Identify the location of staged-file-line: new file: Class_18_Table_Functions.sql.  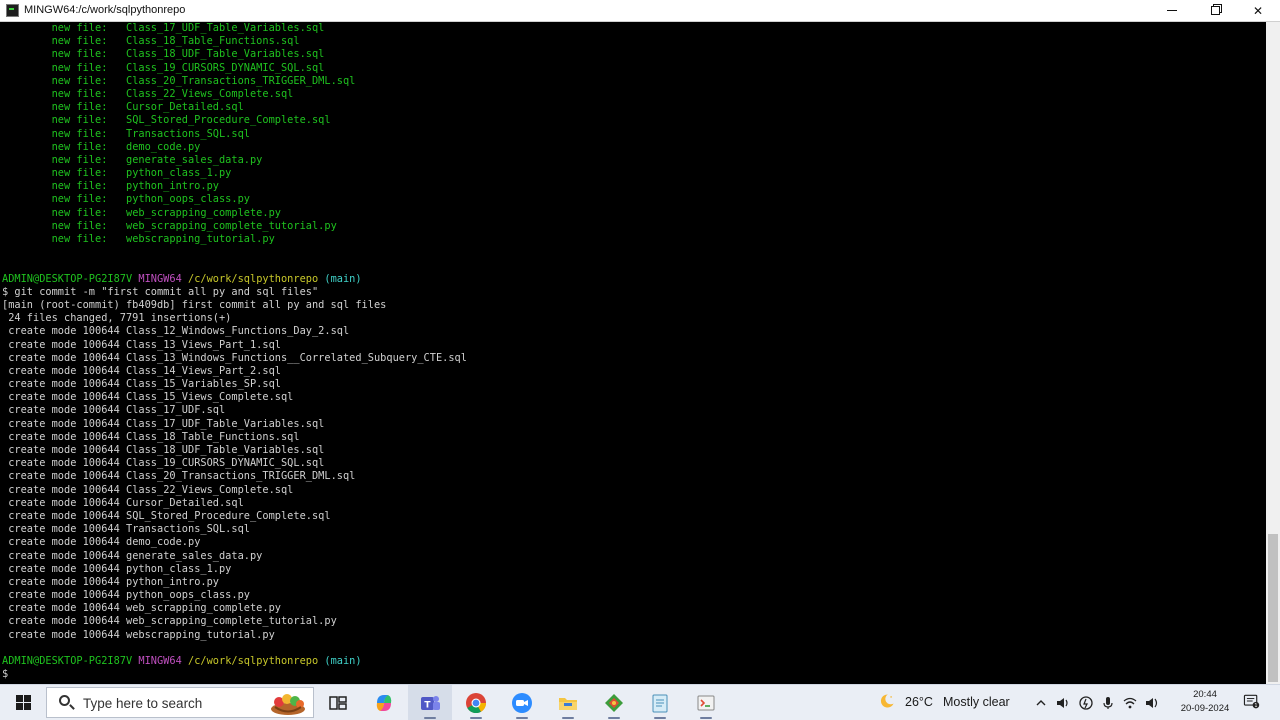
(151, 41).